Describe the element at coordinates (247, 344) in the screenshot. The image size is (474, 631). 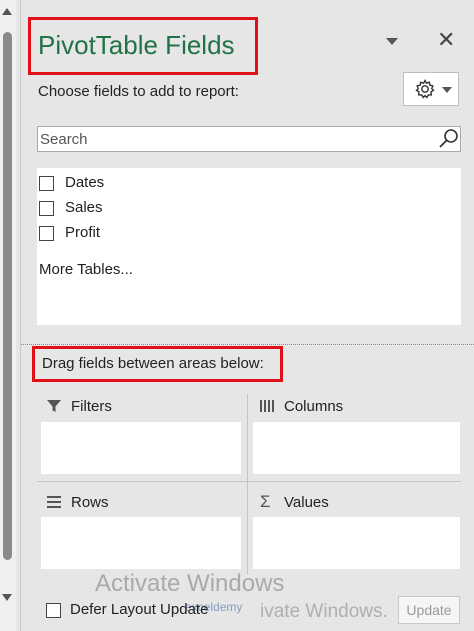
I see `pane-splitter` at that location.